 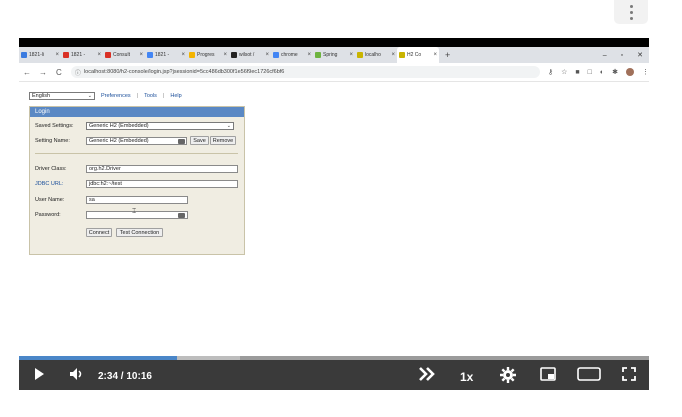 What do you see at coordinates (54, 126) in the screenshot?
I see `saved-settings-label: Saved Settings:` at bounding box center [54, 126].